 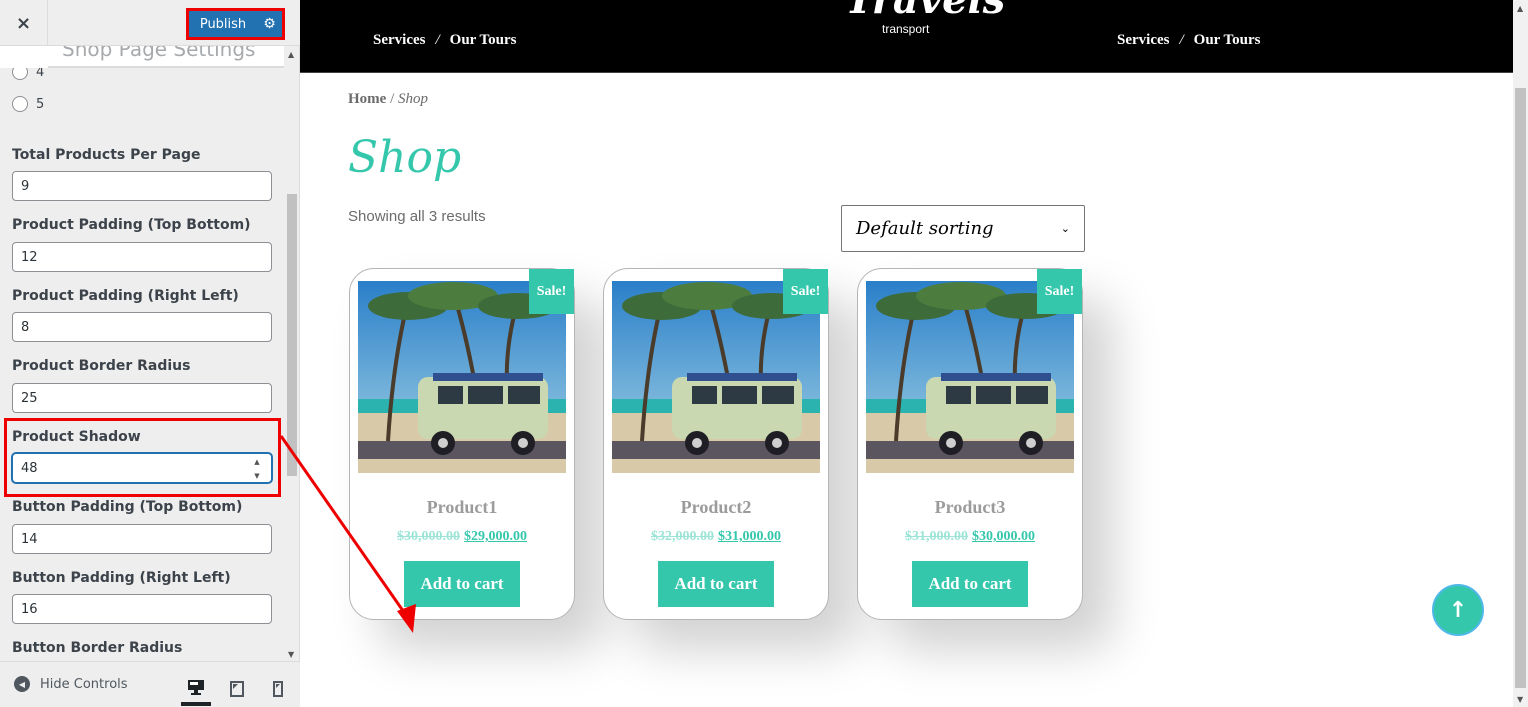 I want to click on section-title-bar: Shop Page Settings, so click(x=166, y=57).